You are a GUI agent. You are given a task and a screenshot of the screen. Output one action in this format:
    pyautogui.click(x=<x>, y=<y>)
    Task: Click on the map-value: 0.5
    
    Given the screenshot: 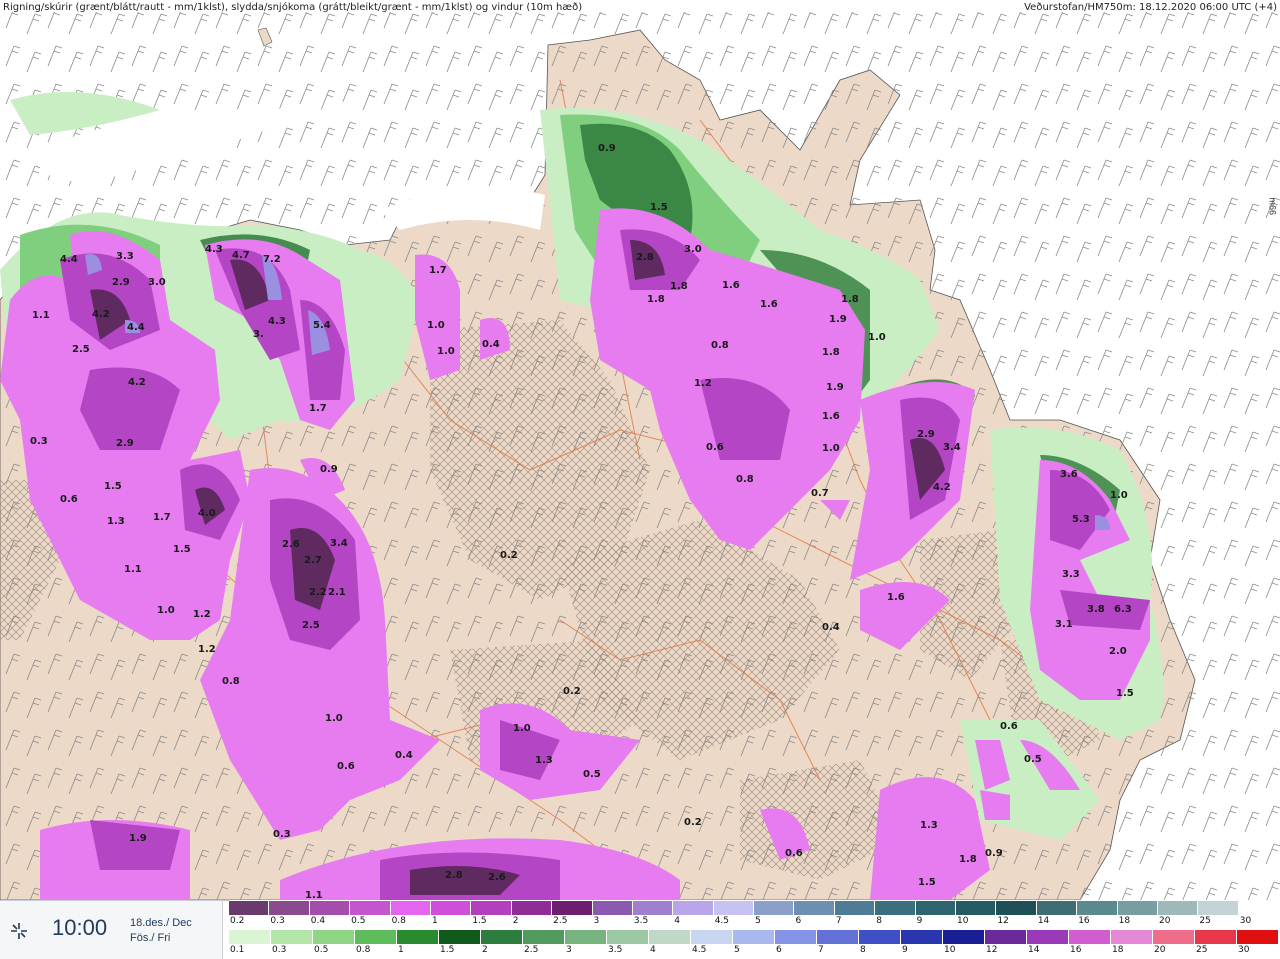 What is the action you would take?
    pyautogui.click(x=1033, y=759)
    